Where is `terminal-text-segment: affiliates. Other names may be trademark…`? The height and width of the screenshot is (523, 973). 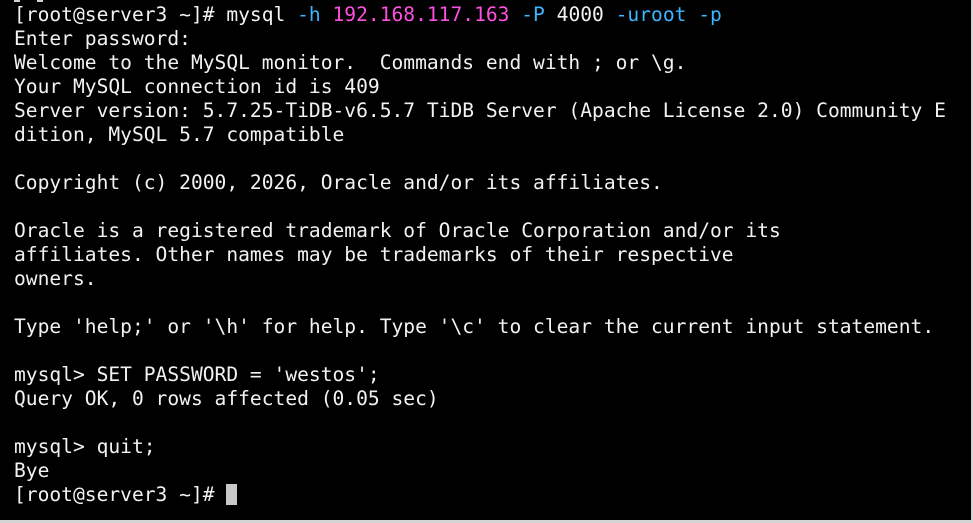
terminal-text-segment: affiliates. Other names may be trademark… is located at coordinates (374, 254).